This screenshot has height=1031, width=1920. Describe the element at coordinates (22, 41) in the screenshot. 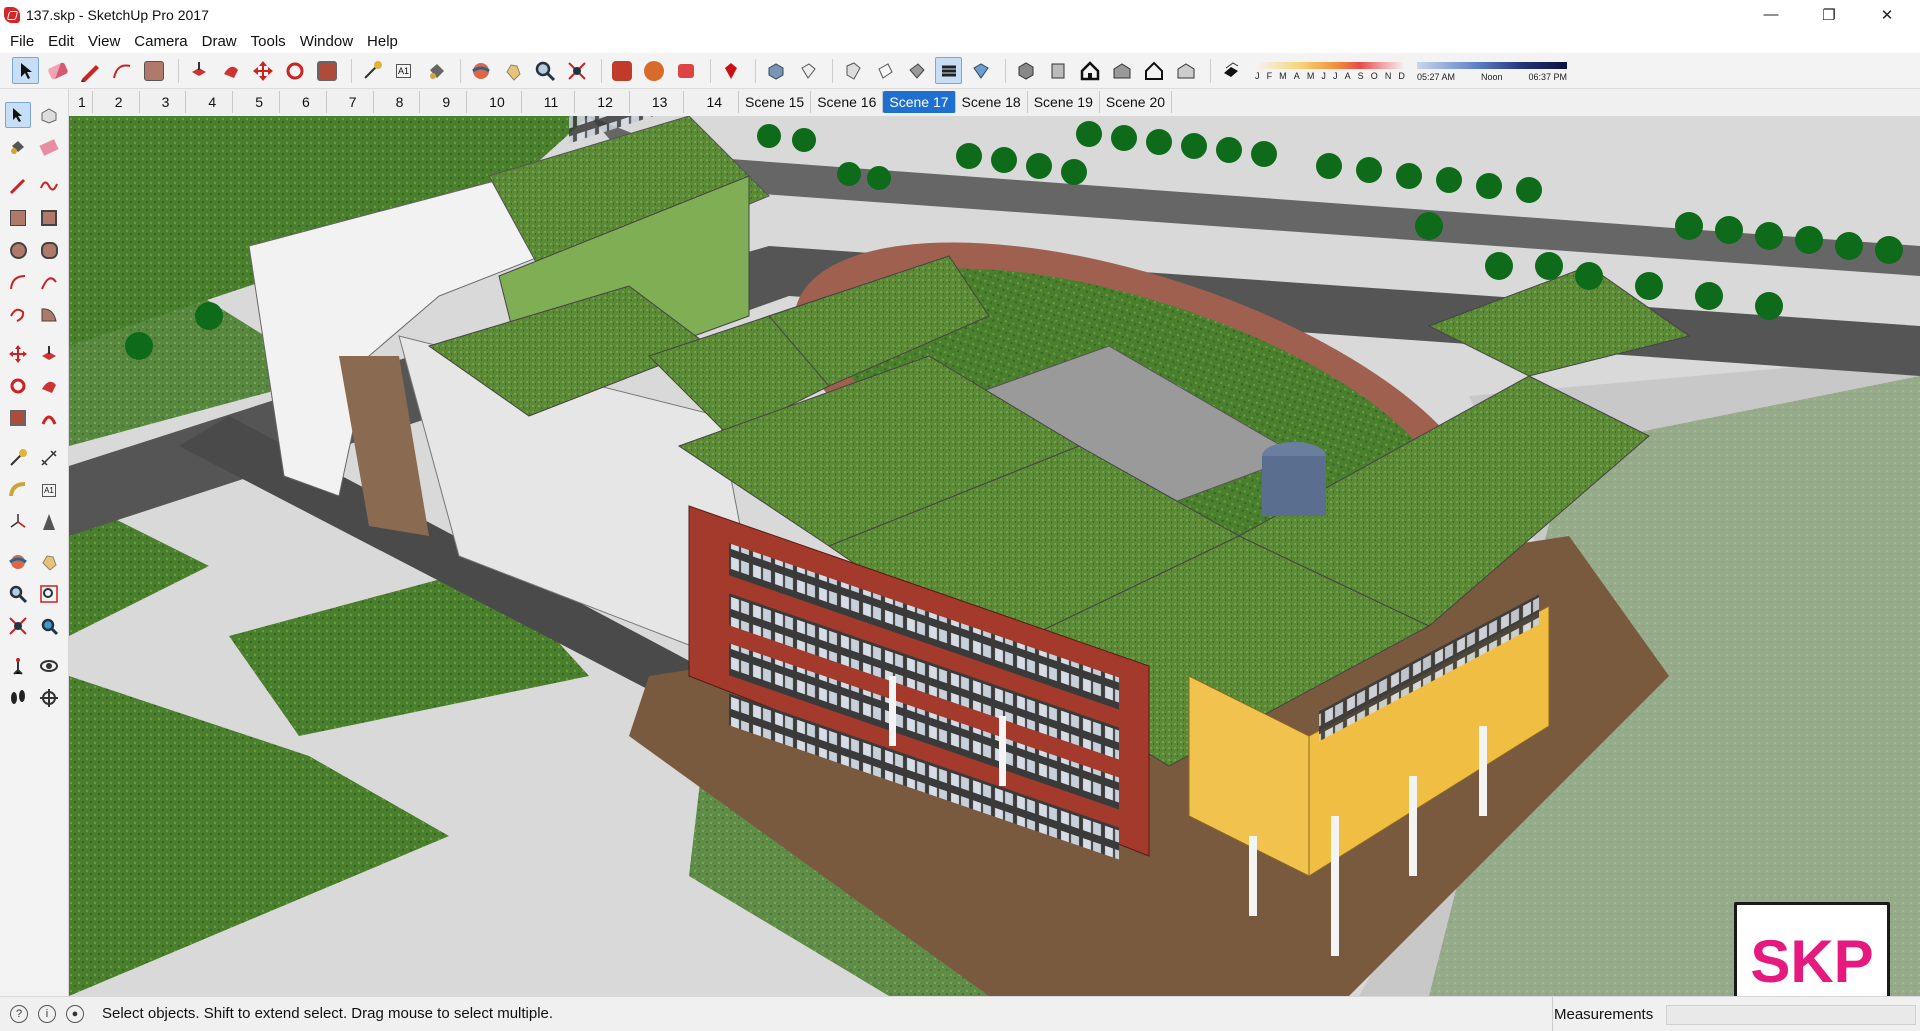

I see `menu-file: File` at that location.